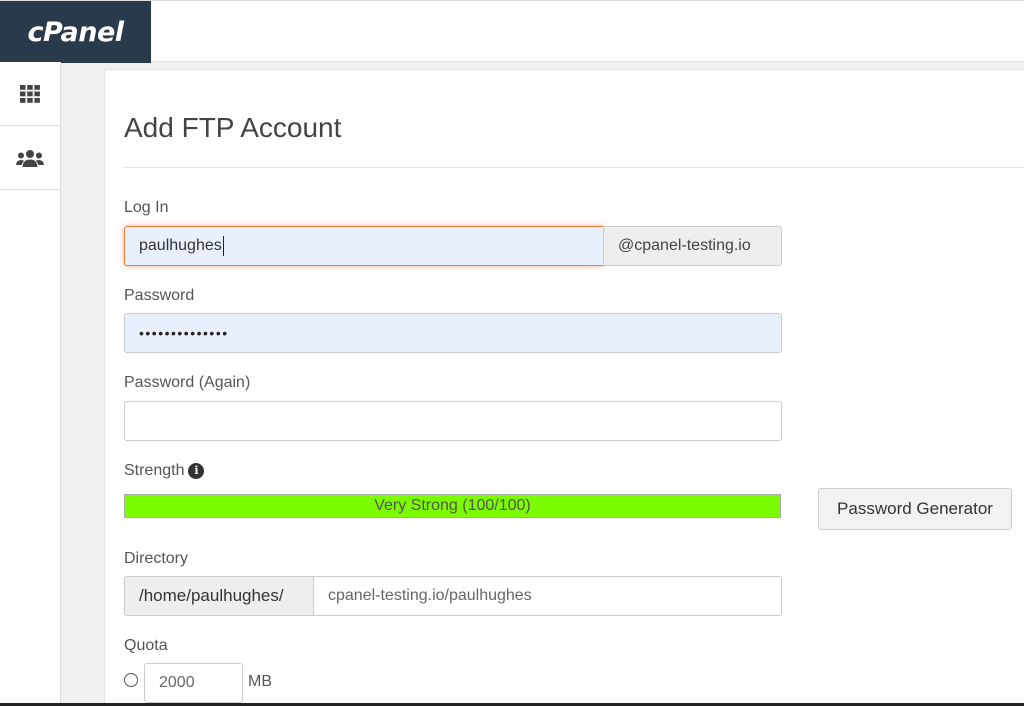 The image size is (1024, 706). I want to click on cpanel-logo: cPanel, so click(75, 32).